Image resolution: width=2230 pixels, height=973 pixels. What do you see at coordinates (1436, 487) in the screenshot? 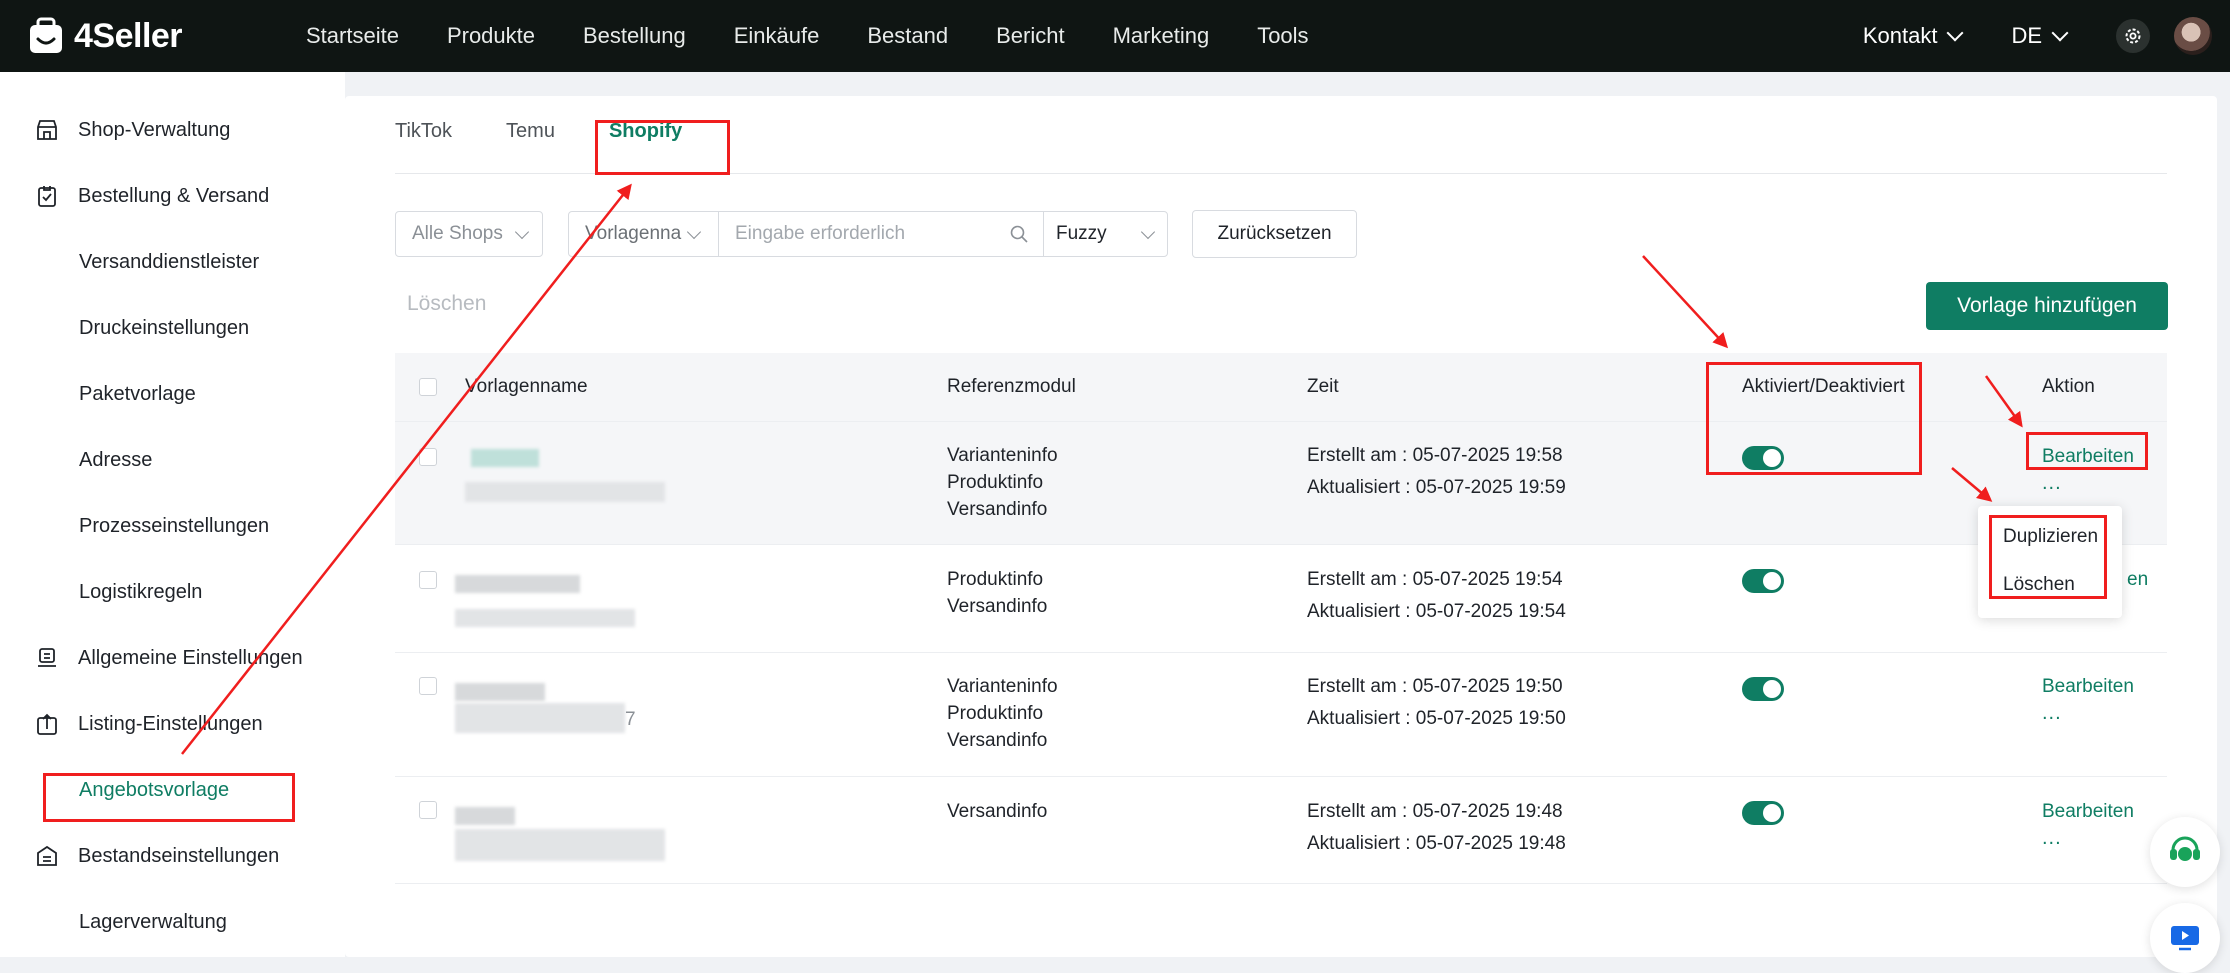
I see `updated-time: Aktualisiert : 05-07-2025 19:59` at bounding box center [1436, 487].